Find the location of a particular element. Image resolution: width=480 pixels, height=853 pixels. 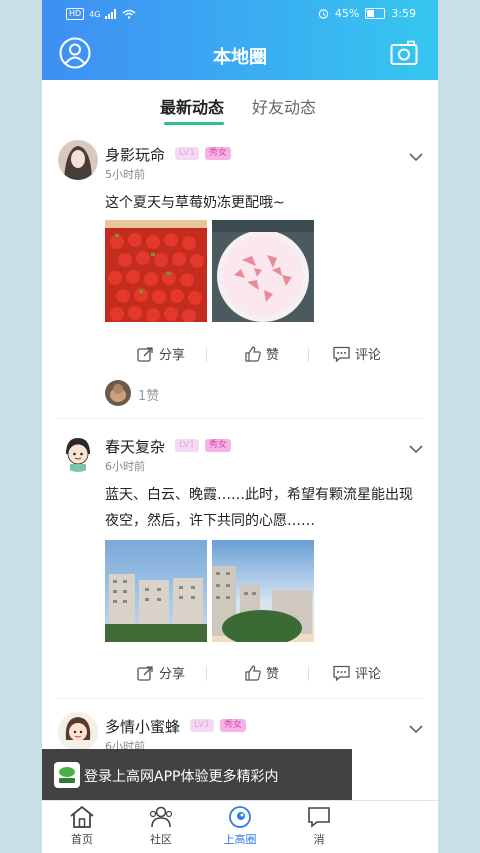

home-icon is located at coordinates (82, 816).